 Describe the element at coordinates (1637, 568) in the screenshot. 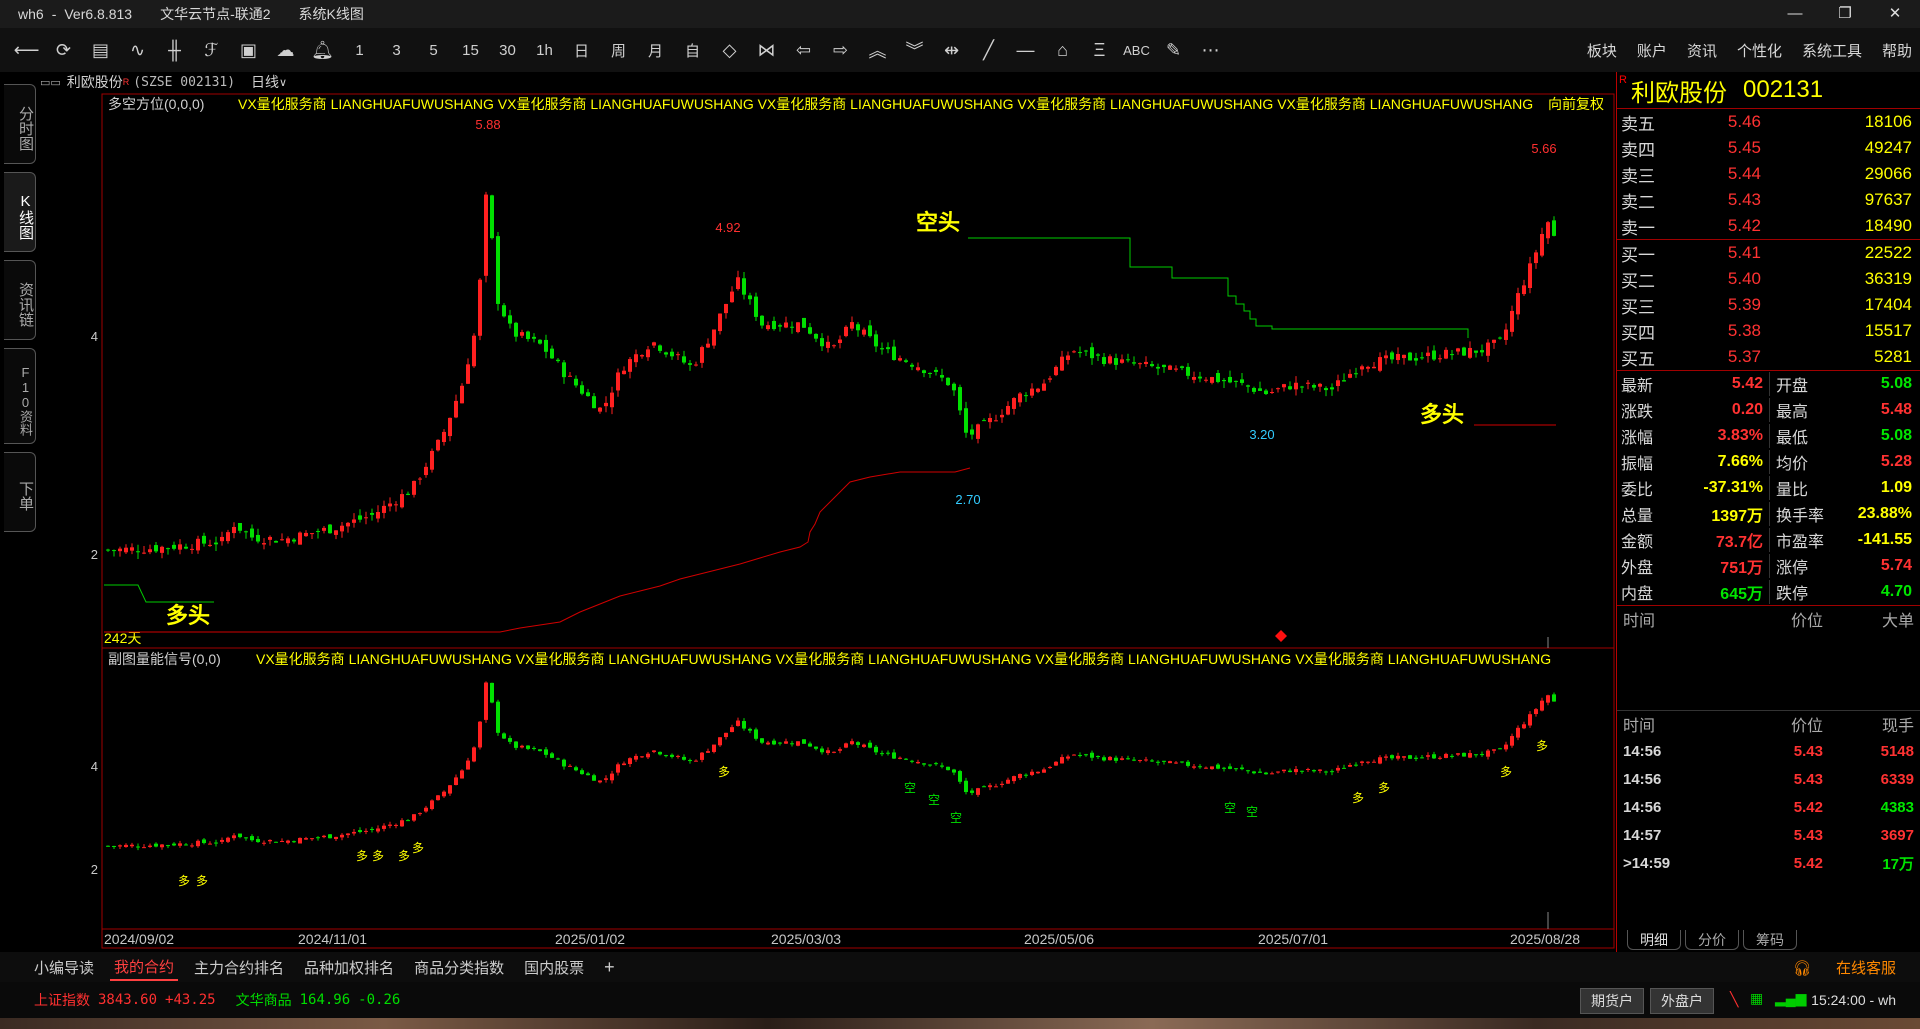

I see `stat-label: 外盘` at that location.